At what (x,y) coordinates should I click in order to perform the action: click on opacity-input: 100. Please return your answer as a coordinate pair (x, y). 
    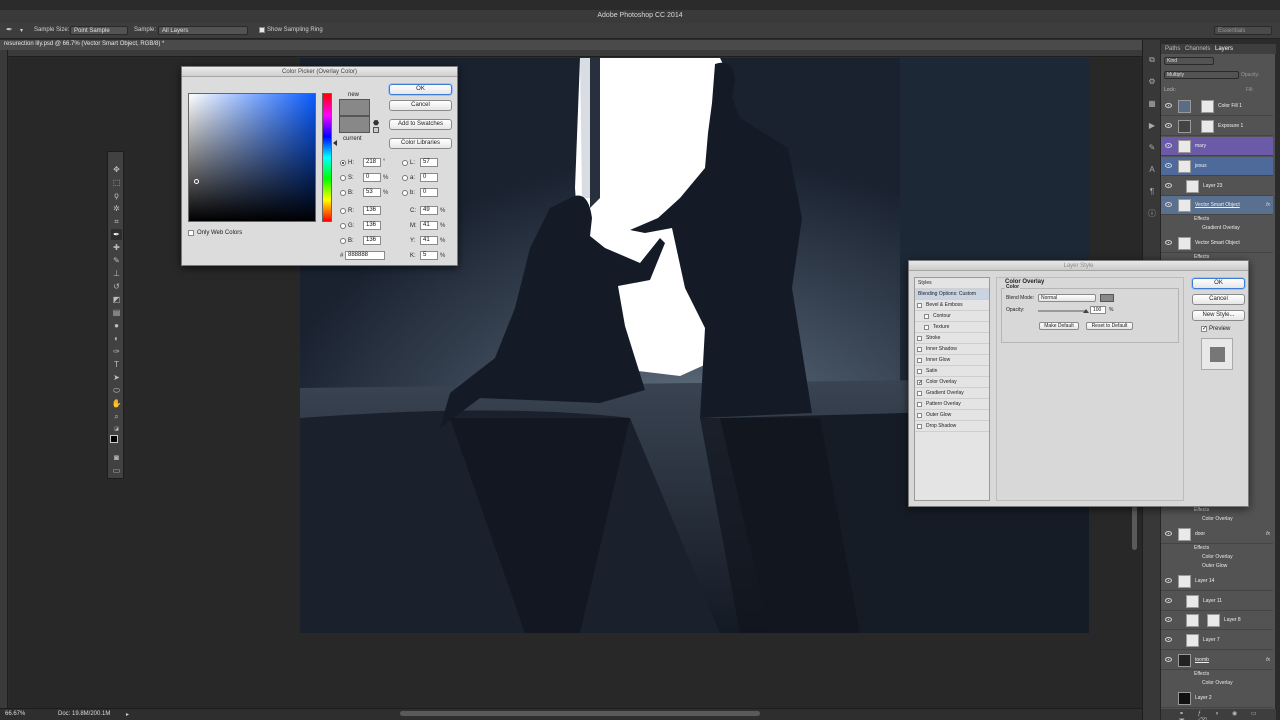
    Looking at the image, I should click on (1098, 310).